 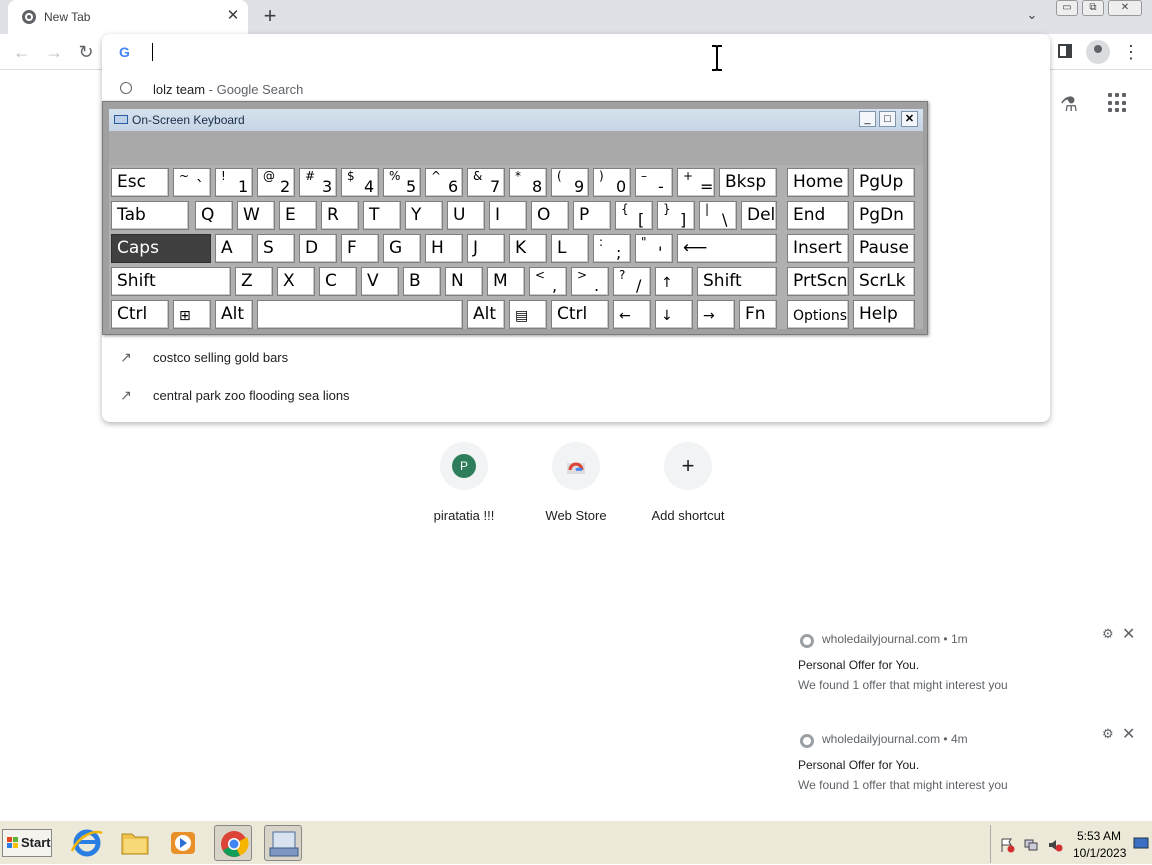 I want to click on key-pgdn: PgDn, so click(x=884, y=215).